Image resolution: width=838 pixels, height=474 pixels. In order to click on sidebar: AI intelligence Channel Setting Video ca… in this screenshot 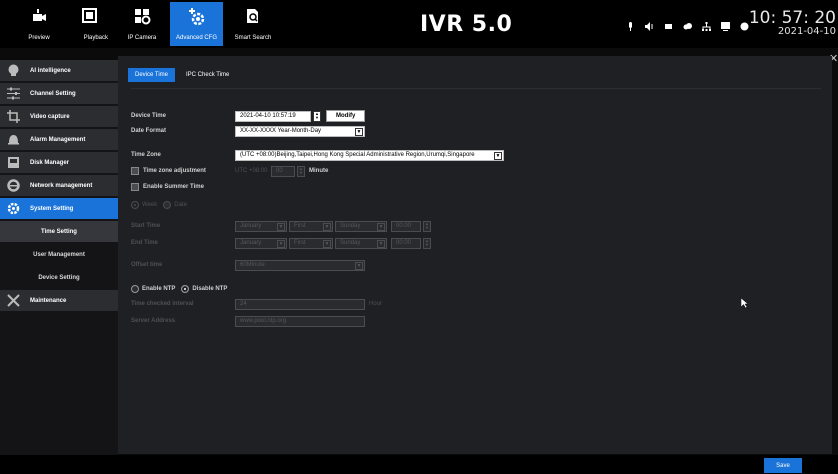, I will do `click(59, 267)`.